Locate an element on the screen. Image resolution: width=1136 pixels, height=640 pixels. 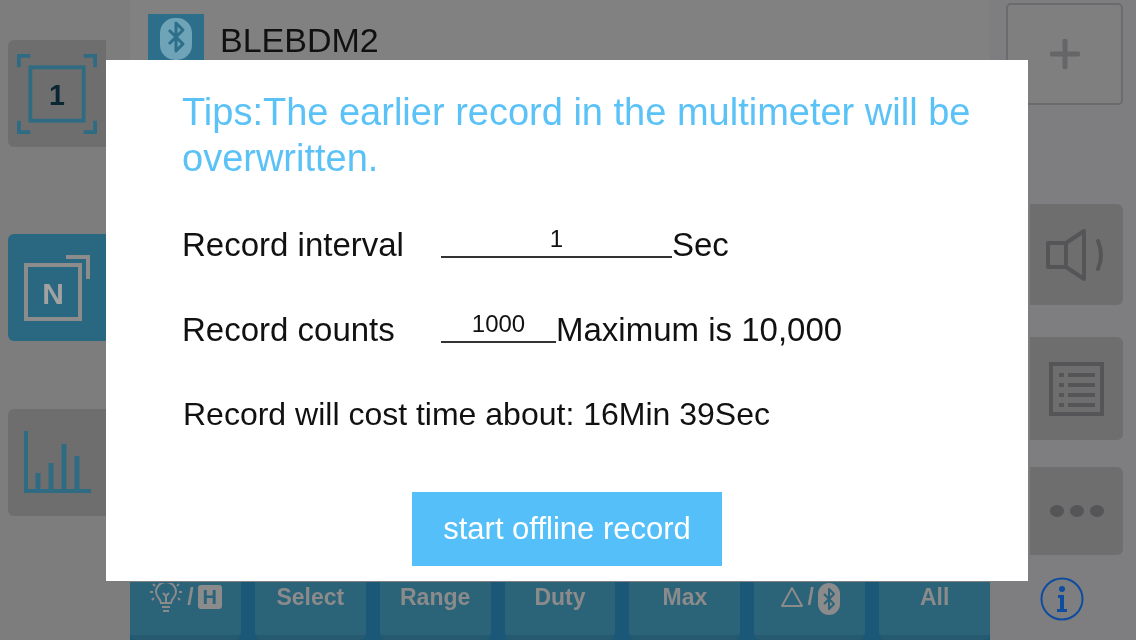
triangle-icon is located at coordinates (791, 597).